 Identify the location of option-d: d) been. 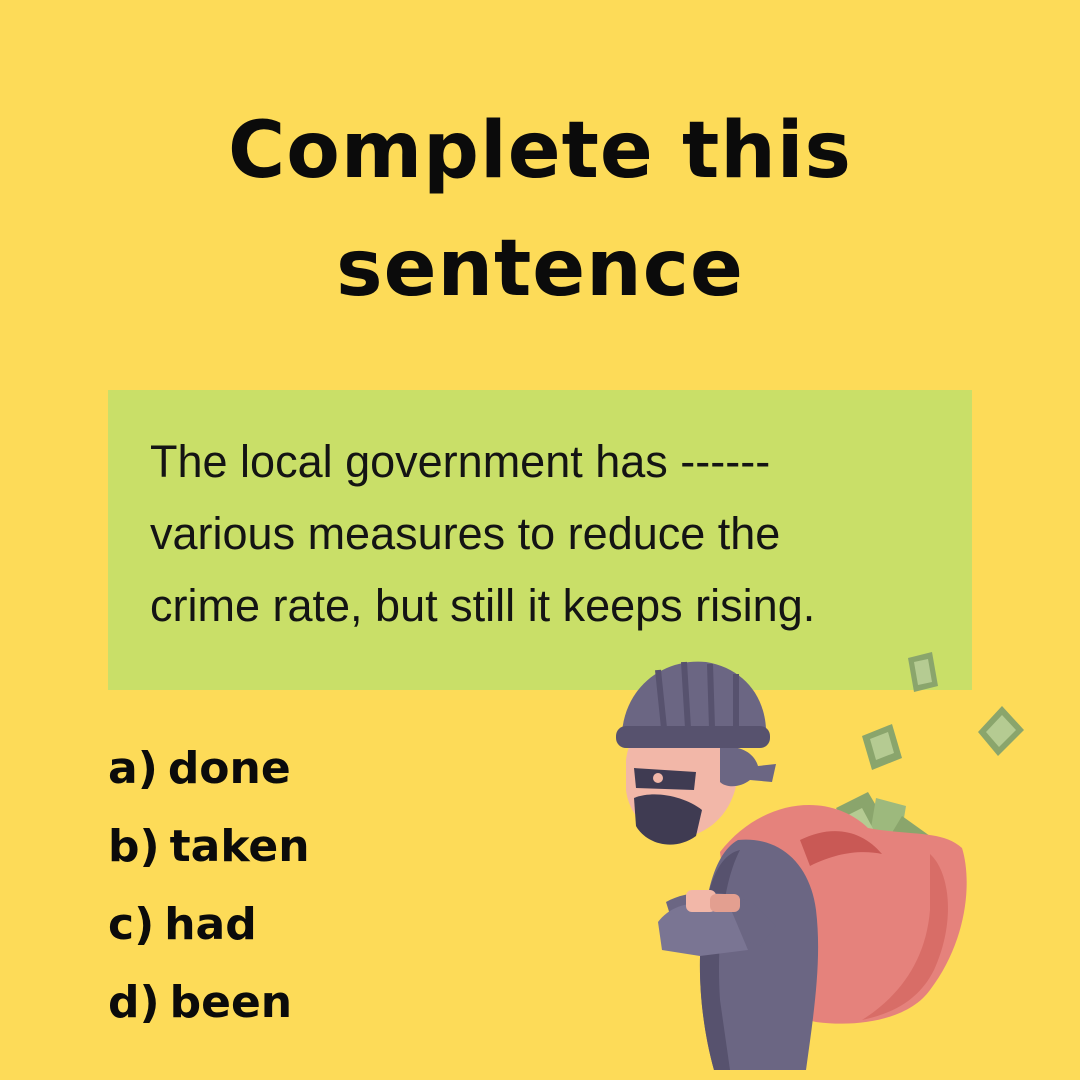
(209, 1003).